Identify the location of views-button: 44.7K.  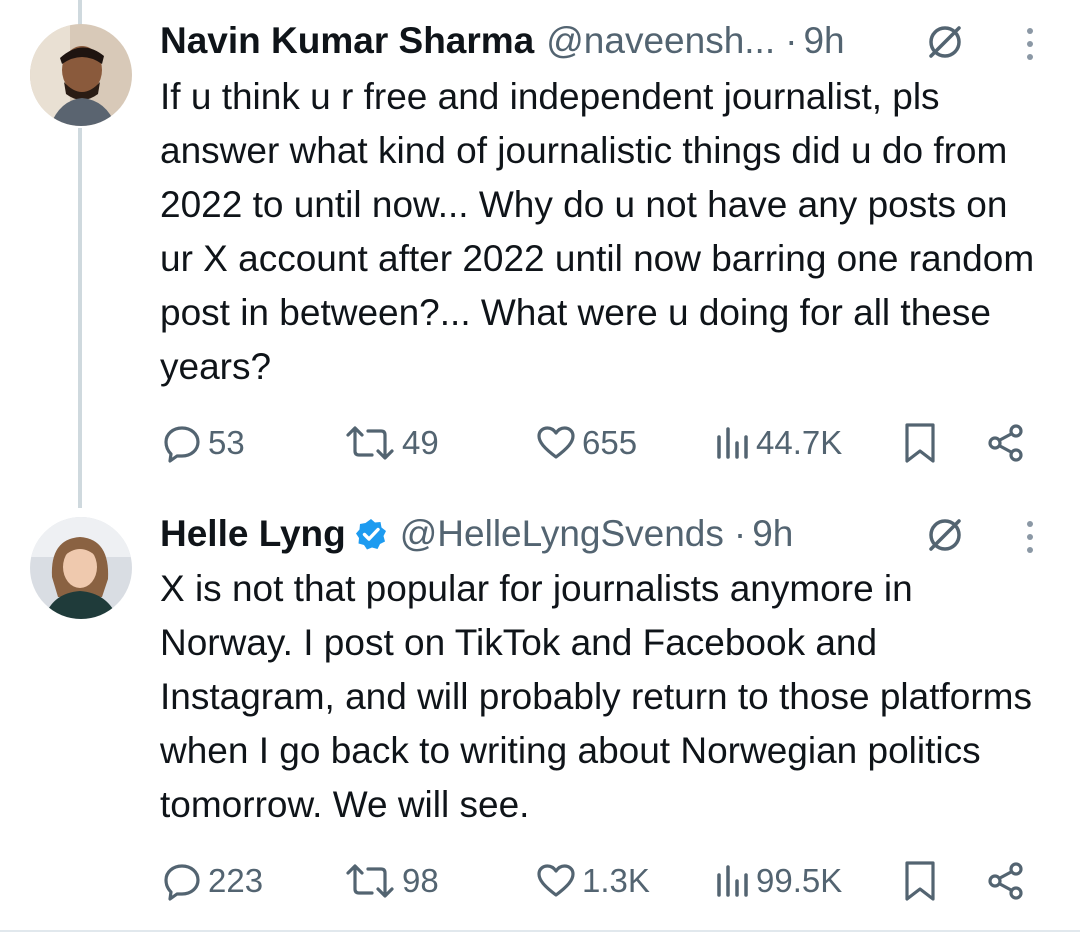
(778, 443).